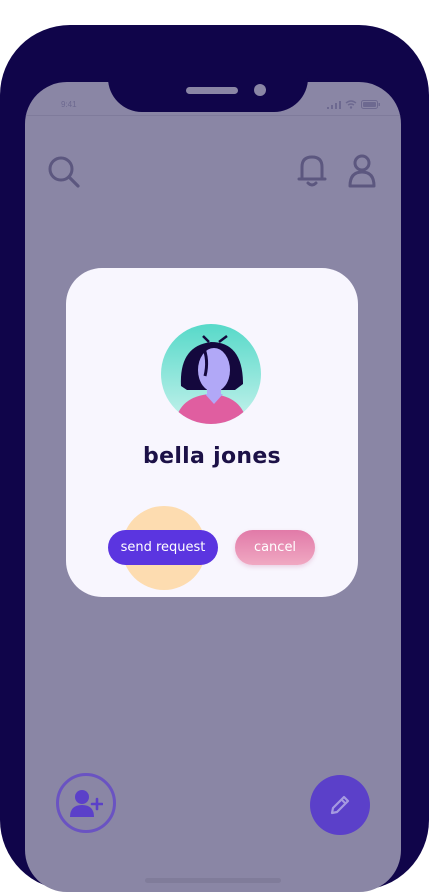 This screenshot has height=892, width=431. Describe the element at coordinates (64, 172) in the screenshot. I see `search-icon` at that location.